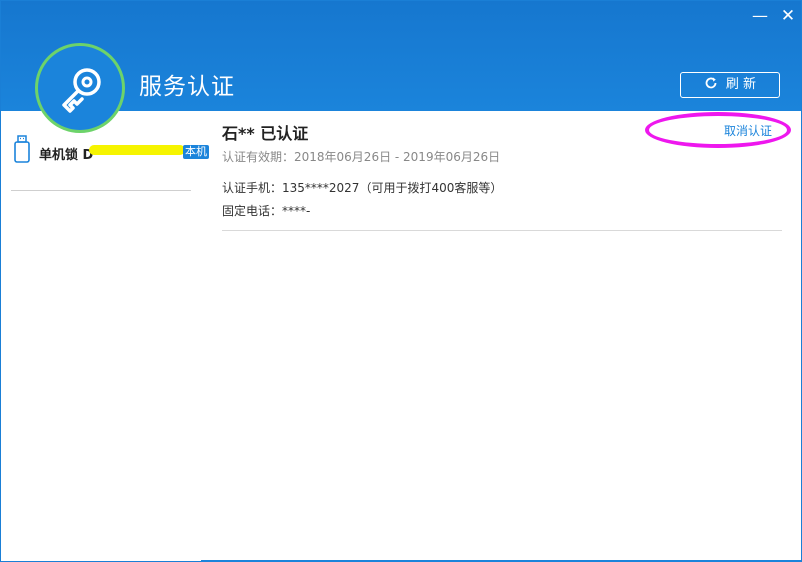 Image resolution: width=802 pixels, height=562 pixels. I want to click on page-title: 服务认证, so click(187, 87).